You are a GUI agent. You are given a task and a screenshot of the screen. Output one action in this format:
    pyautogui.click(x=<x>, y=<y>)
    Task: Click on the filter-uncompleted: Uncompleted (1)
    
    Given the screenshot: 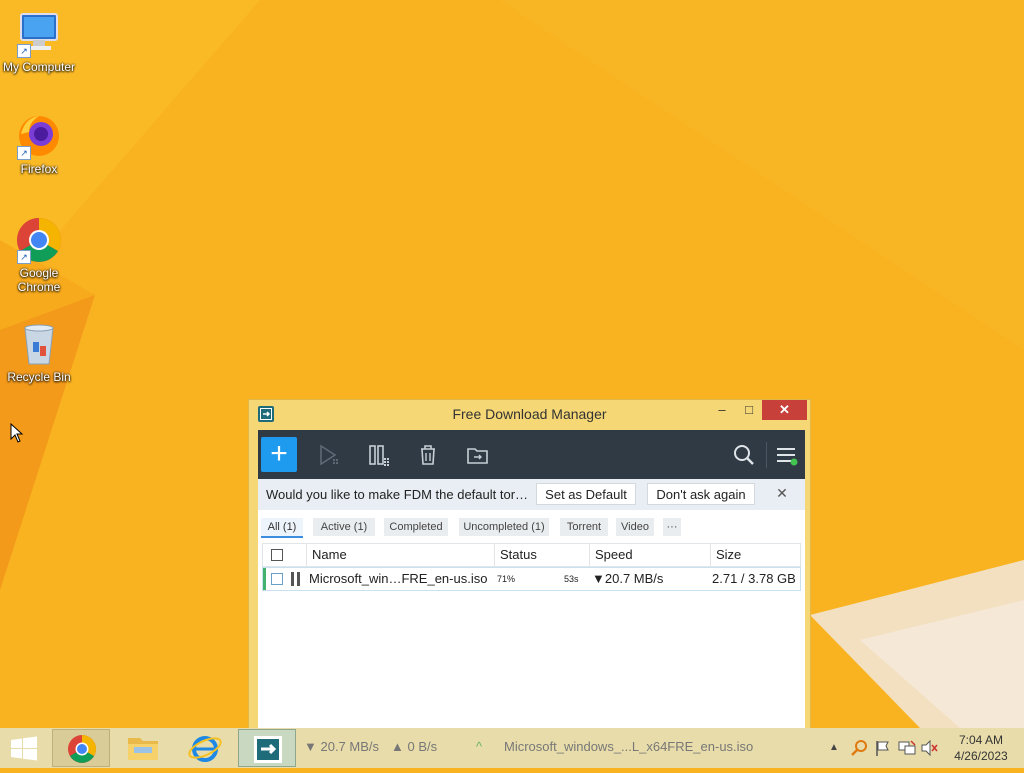 What is the action you would take?
    pyautogui.click(x=504, y=527)
    